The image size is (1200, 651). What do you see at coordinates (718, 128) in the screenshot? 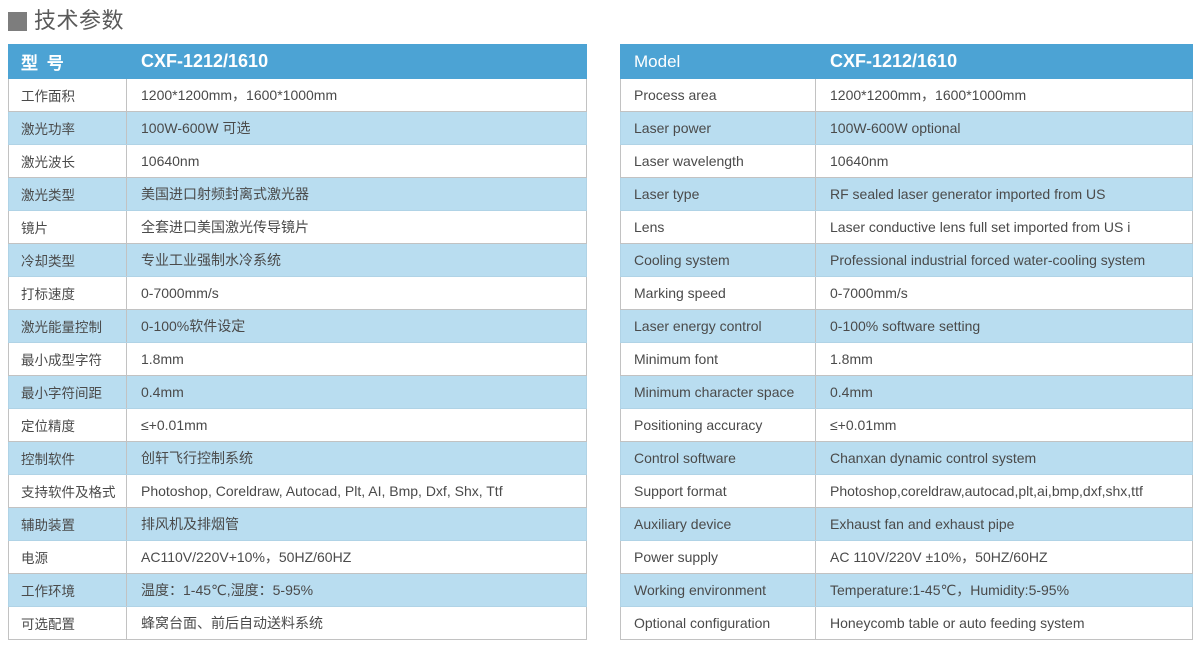
I see `spec-label: Laser power` at bounding box center [718, 128].